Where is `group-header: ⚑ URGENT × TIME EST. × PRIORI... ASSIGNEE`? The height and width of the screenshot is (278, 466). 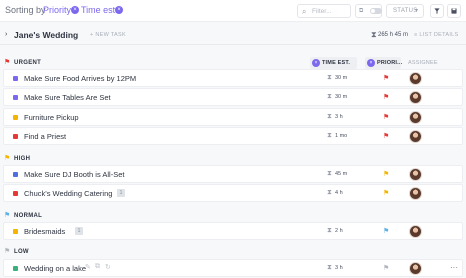 group-header: ⚑ URGENT × TIME EST. × PRIORI... ASSIGNEE is located at coordinates (233, 63).